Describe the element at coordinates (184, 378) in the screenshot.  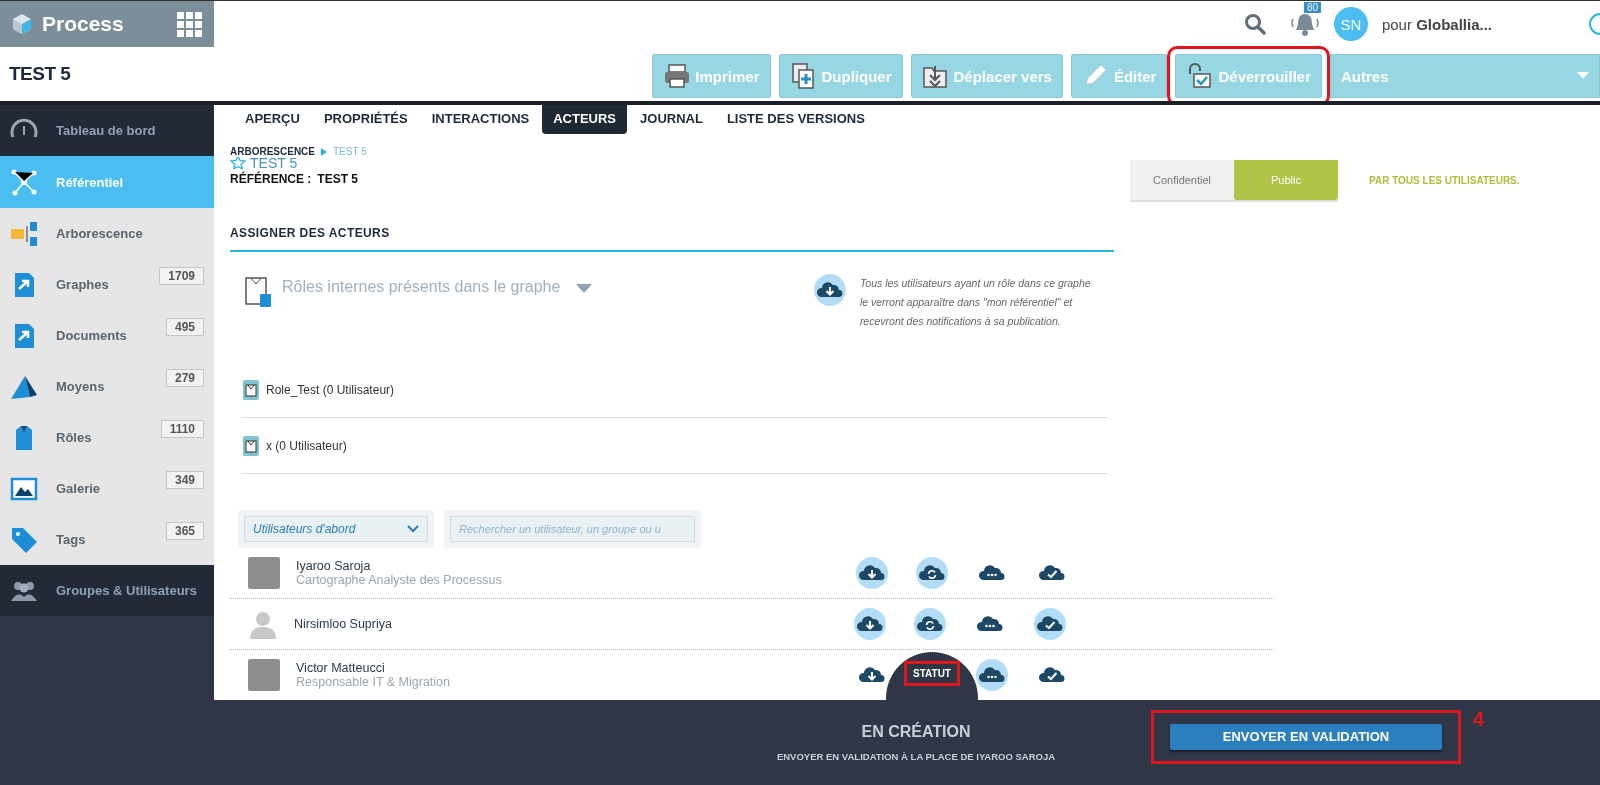
I see `count-badge: 279` at that location.